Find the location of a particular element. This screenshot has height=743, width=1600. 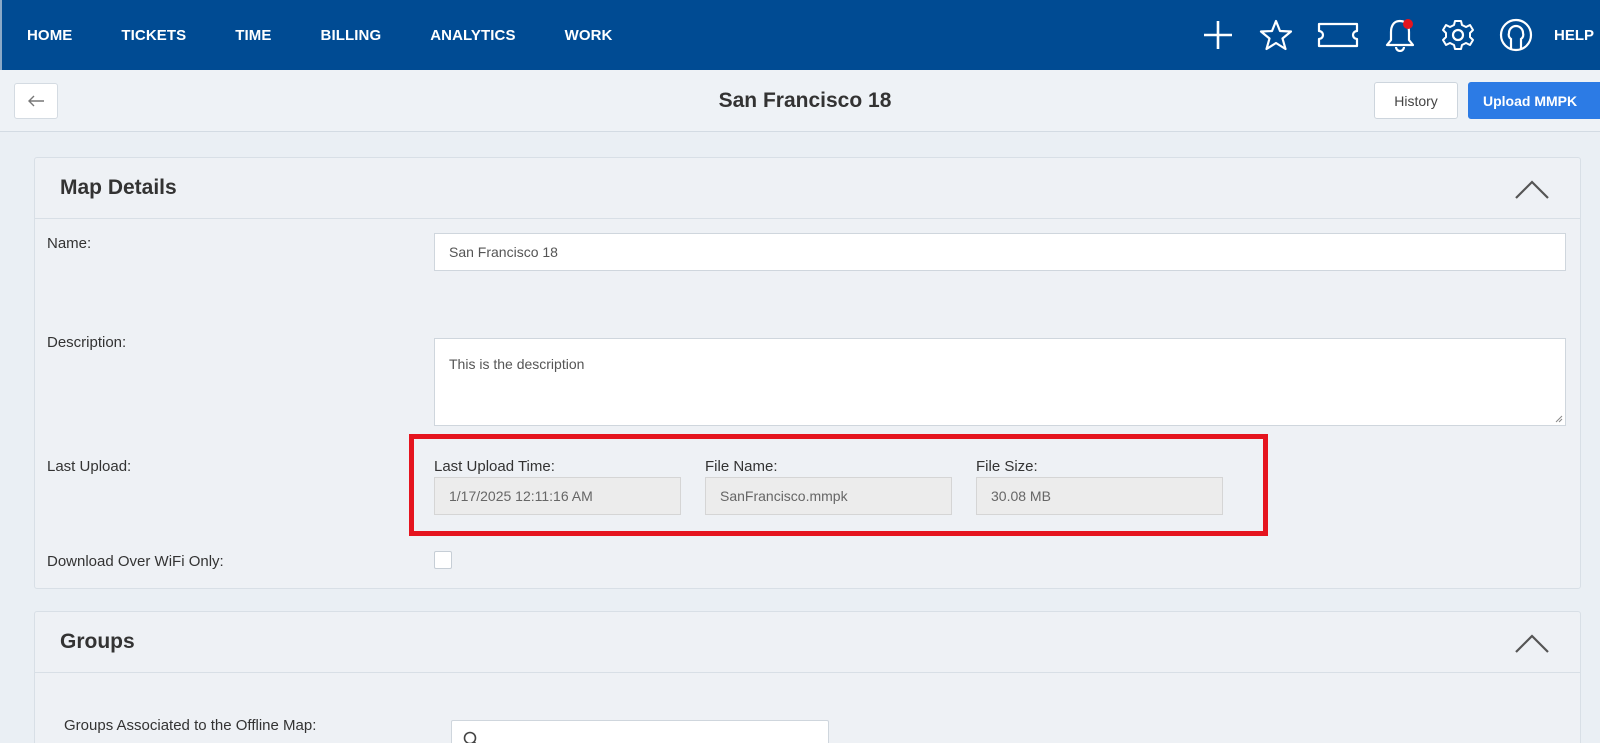

plus-icon is located at coordinates (1218, 35).